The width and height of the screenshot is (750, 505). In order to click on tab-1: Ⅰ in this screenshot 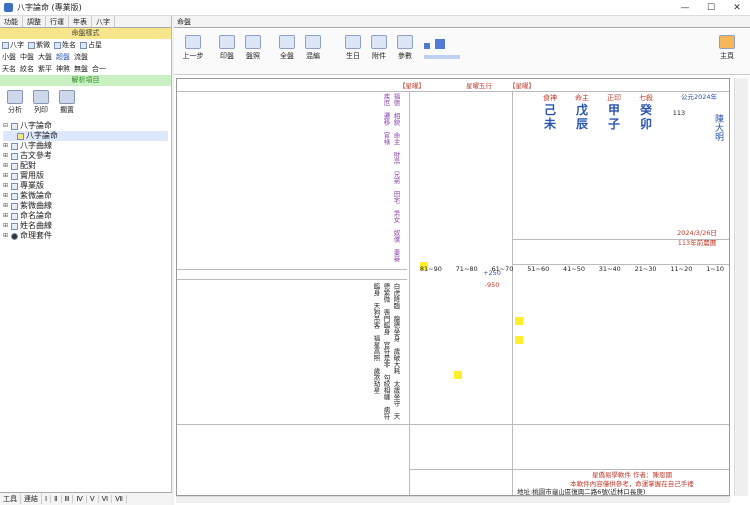, I will do `click(47, 499)`.